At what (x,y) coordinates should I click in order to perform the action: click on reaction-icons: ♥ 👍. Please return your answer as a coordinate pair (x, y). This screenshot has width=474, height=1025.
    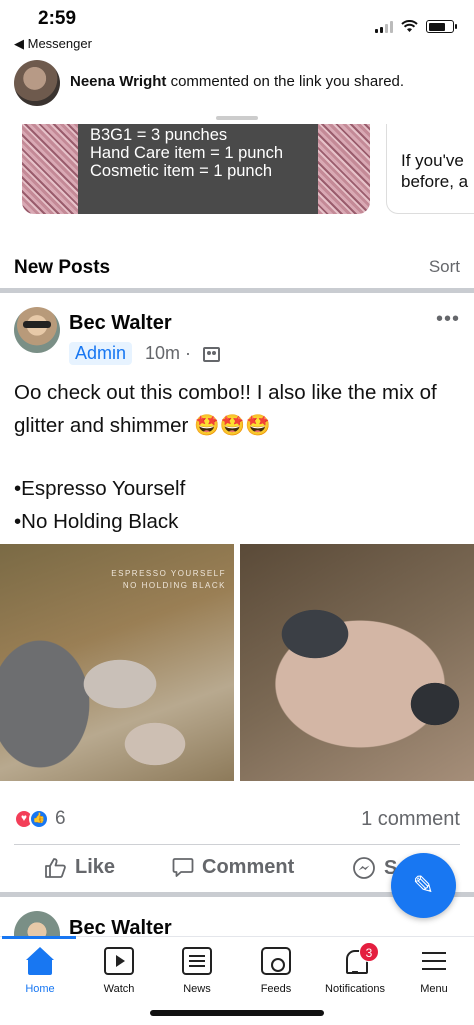
    Looking at the image, I should click on (31, 819).